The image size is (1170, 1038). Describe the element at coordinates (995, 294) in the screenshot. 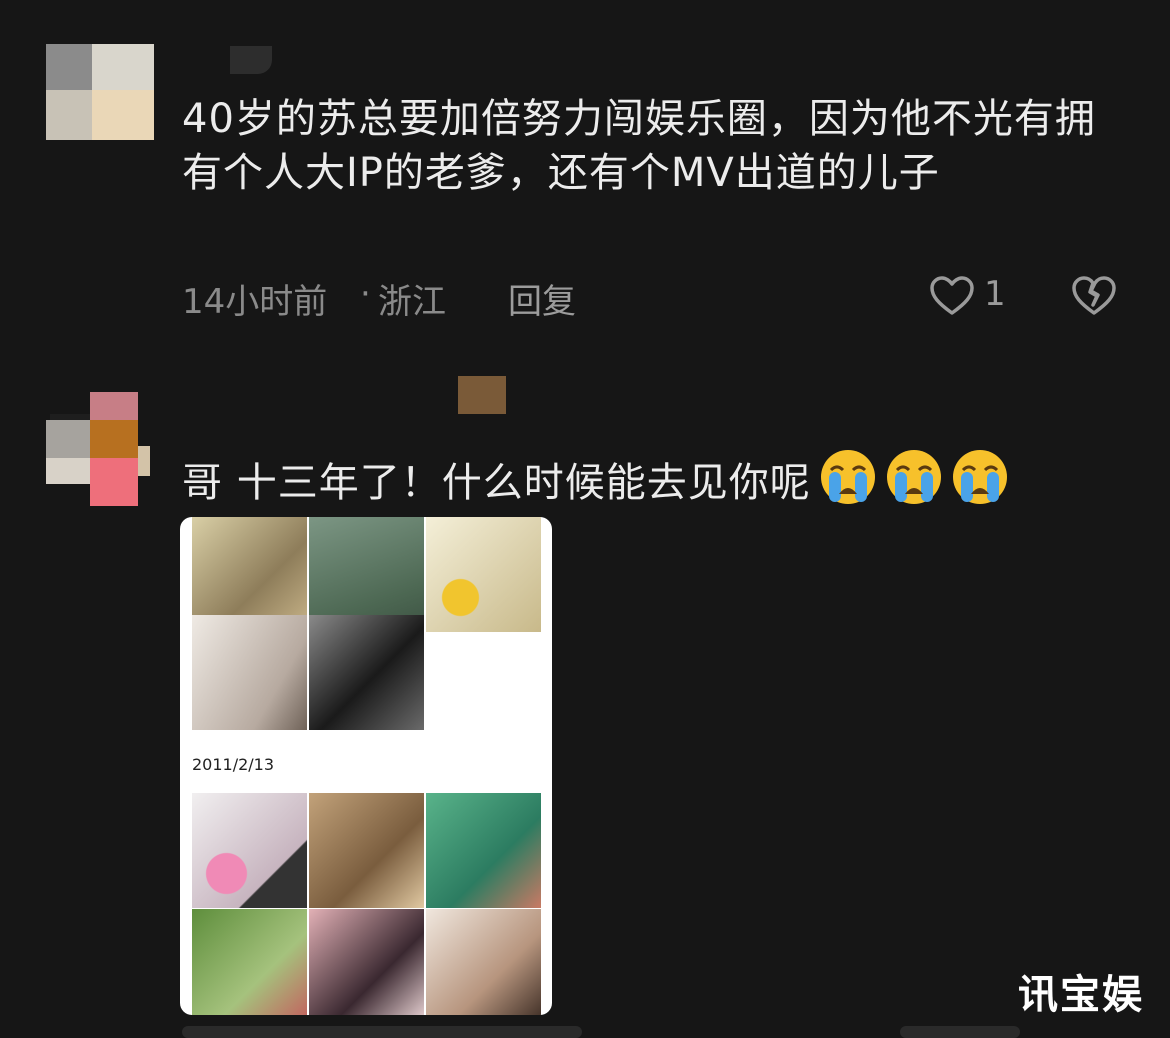

I see `like-count: 1` at that location.